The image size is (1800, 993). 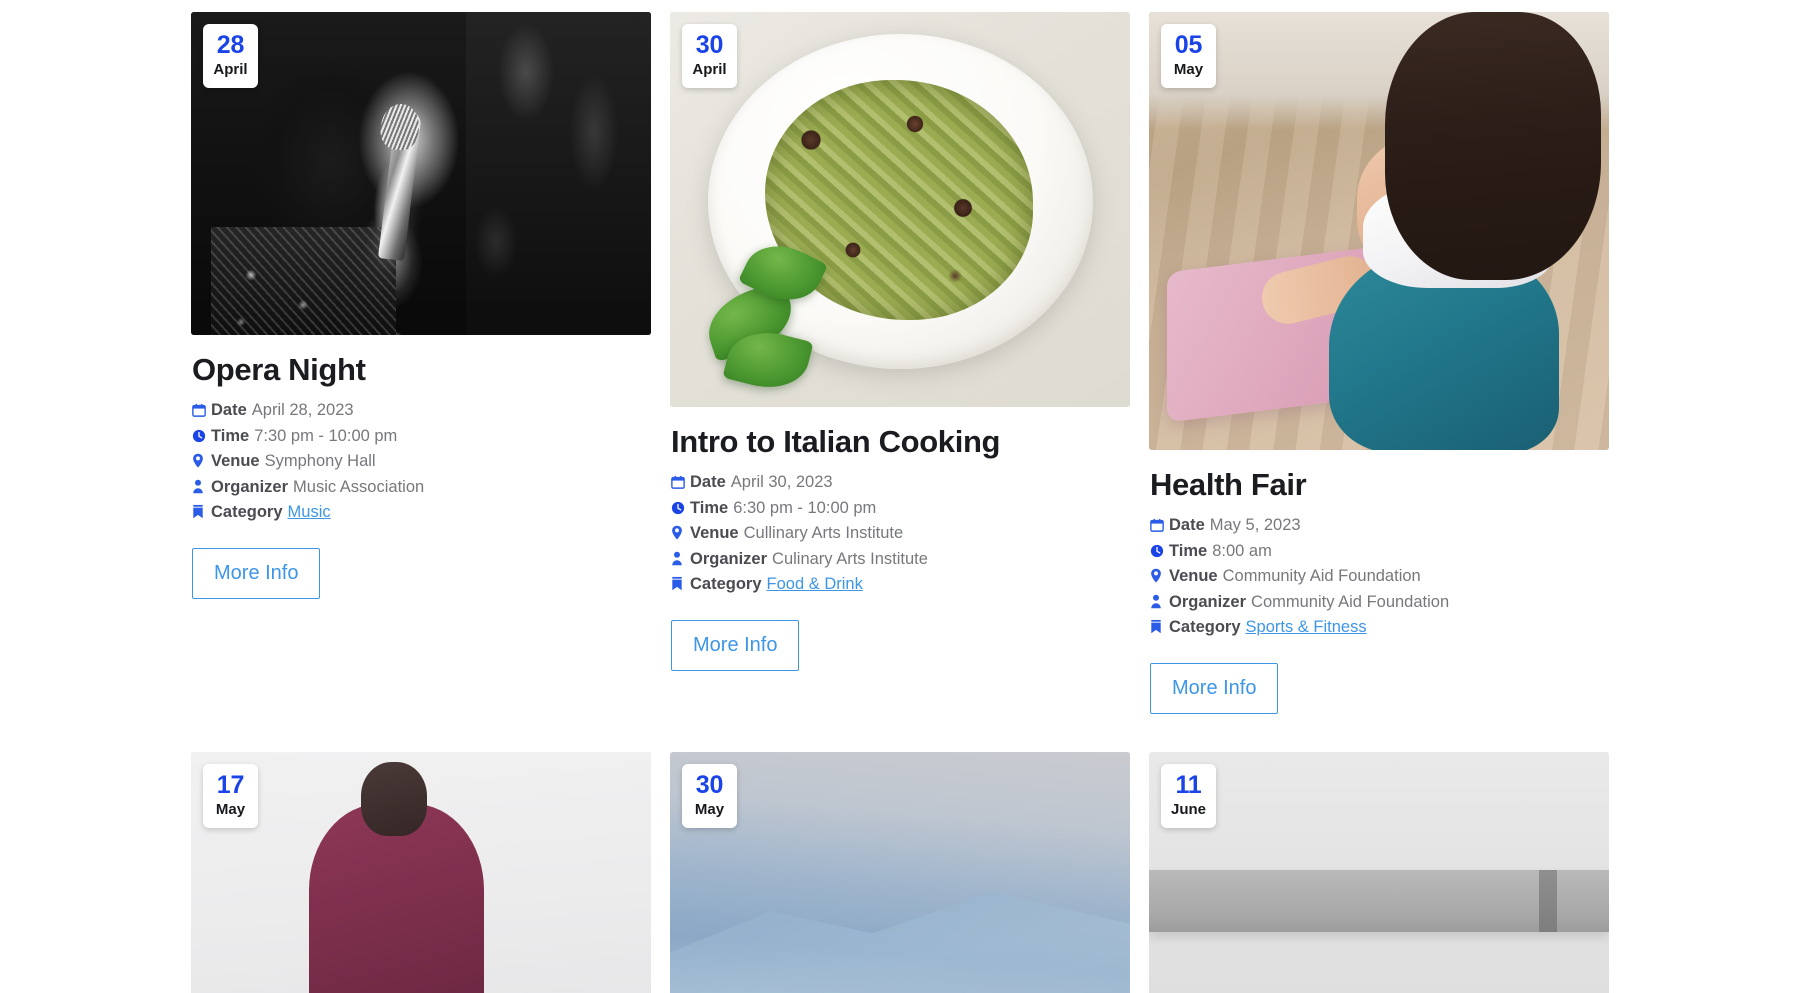 I want to click on event-meta-organizer: Organizer Music Association, so click(x=421, y=488).